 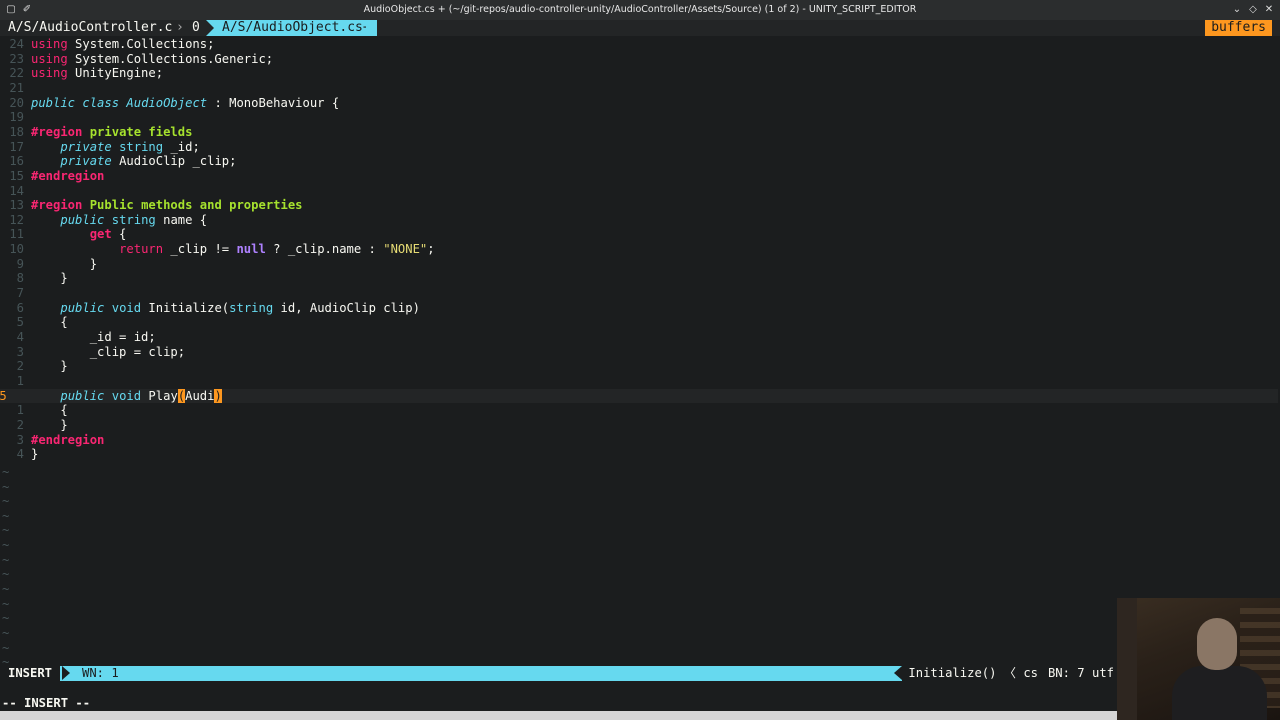 What do you see at coordinates (639, 88) in the screenshot?
I see `code-line: 21` at bounding box center [639, 88].